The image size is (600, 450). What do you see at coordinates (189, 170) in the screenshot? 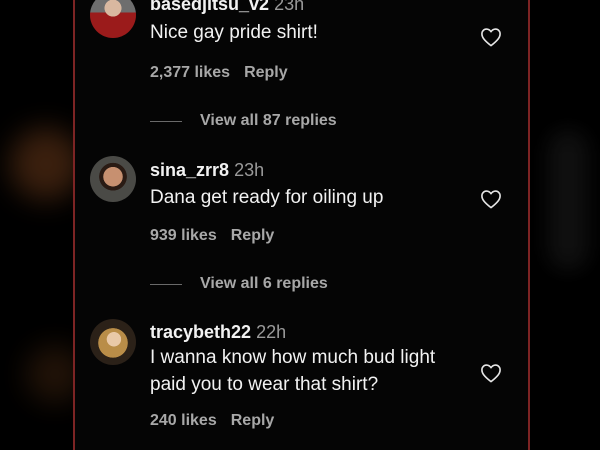
I see `comment-username: sina_zrr8` at bounding box center [189, 170].